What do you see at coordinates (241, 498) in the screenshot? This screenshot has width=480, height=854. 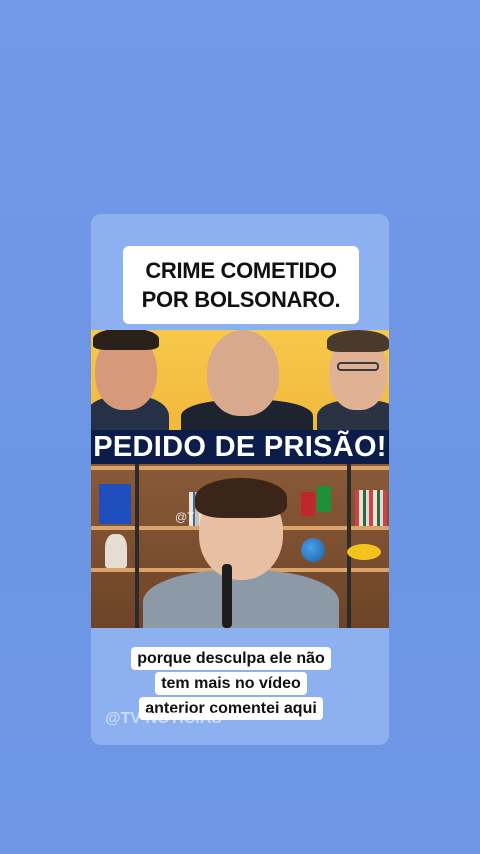 I see `presenter-hair` at bounding box center [241, 498].